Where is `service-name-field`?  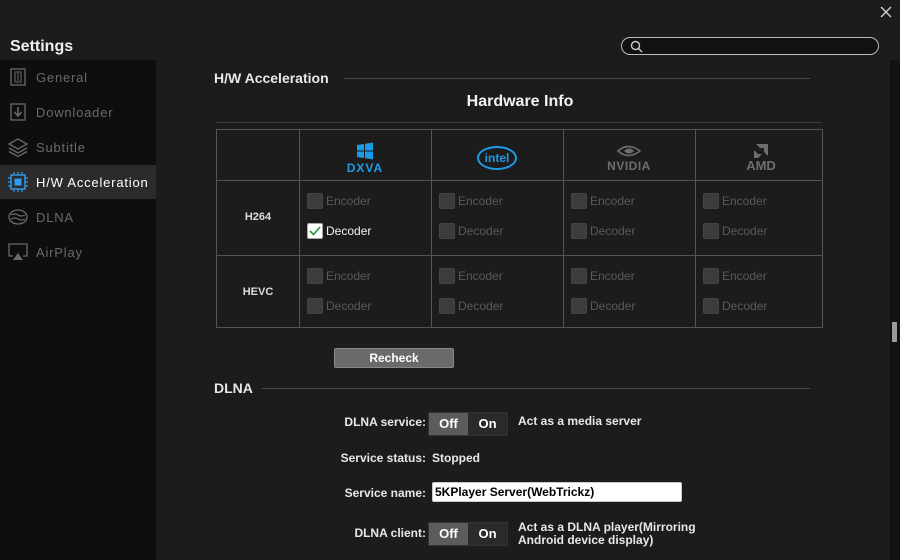
service-name-field is located at coordinates (557, 492).